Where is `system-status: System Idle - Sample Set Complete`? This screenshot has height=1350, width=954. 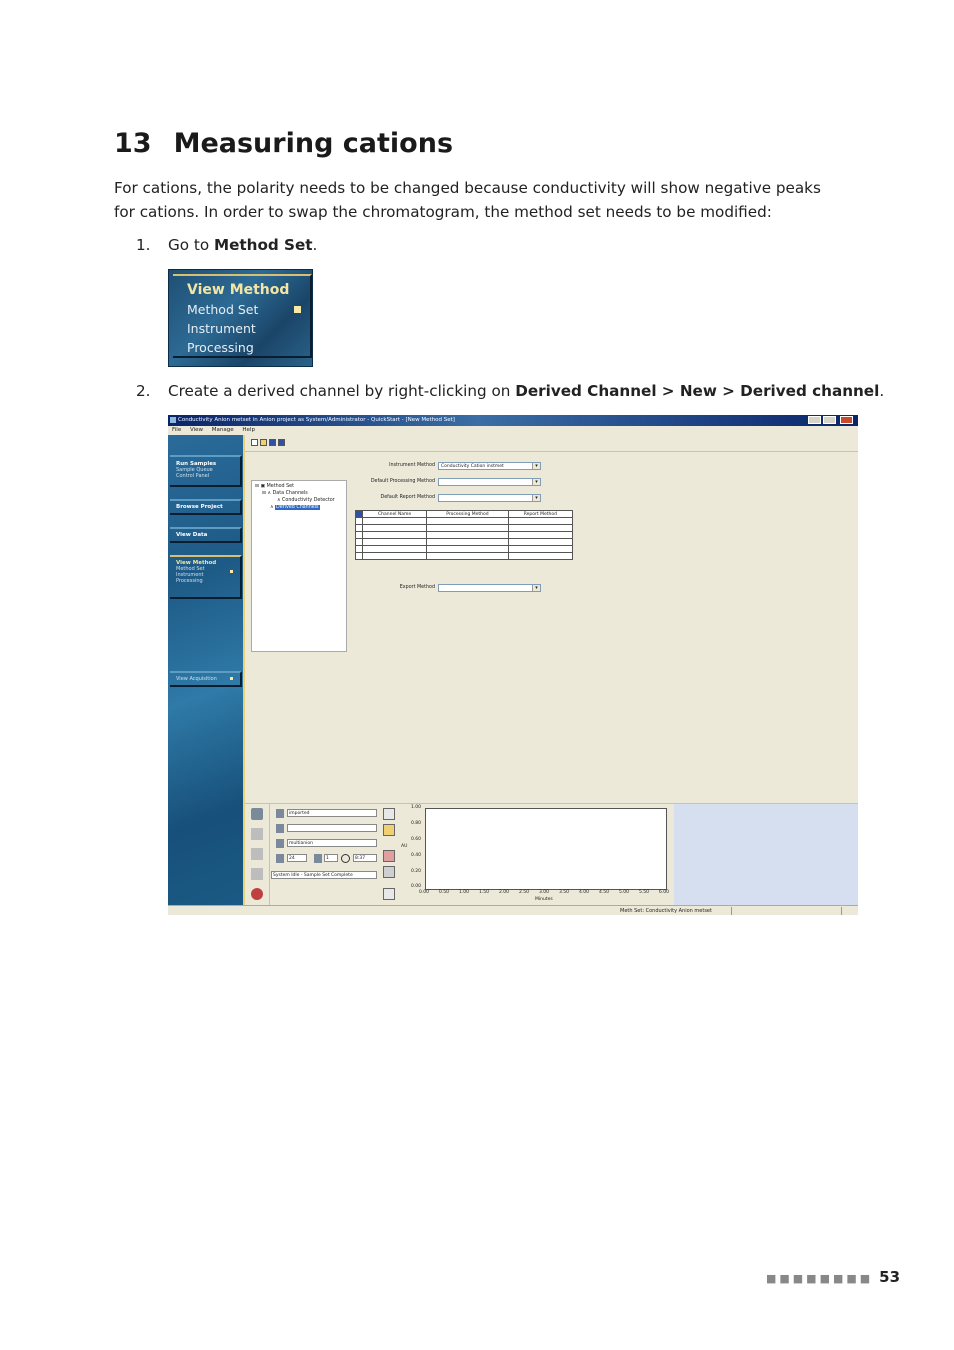 system-status: System Idle - Sample Set Complete is located at coordinates (324, 875).